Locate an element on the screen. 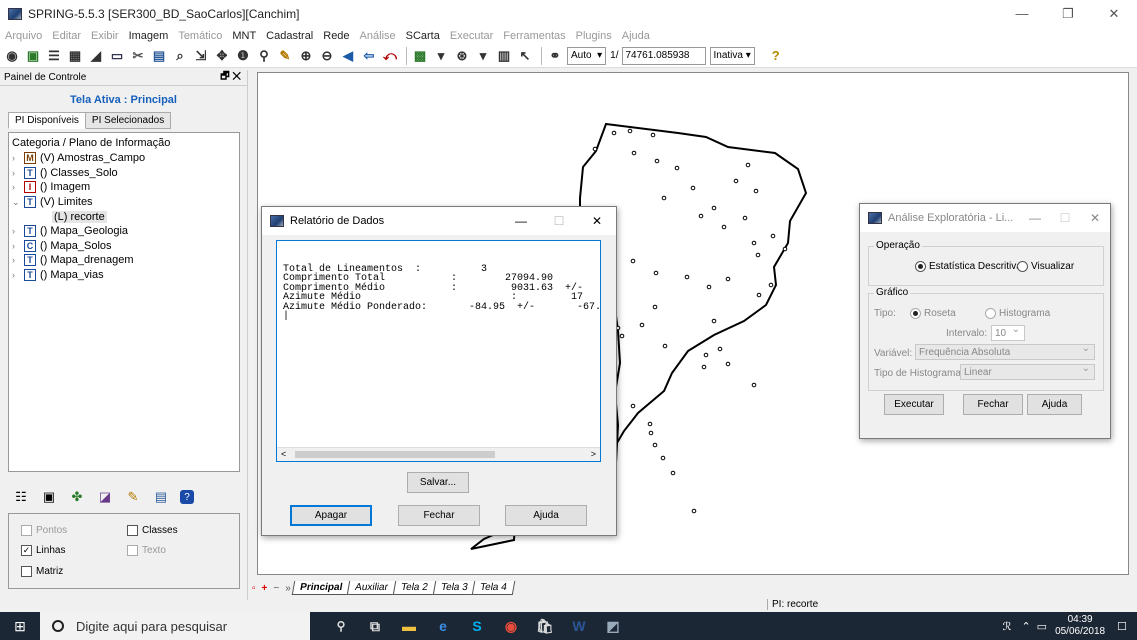 The height and width of the screenshot is (640, 1137). report-maximize-button: ☐ is located at coordinates (559, 221).